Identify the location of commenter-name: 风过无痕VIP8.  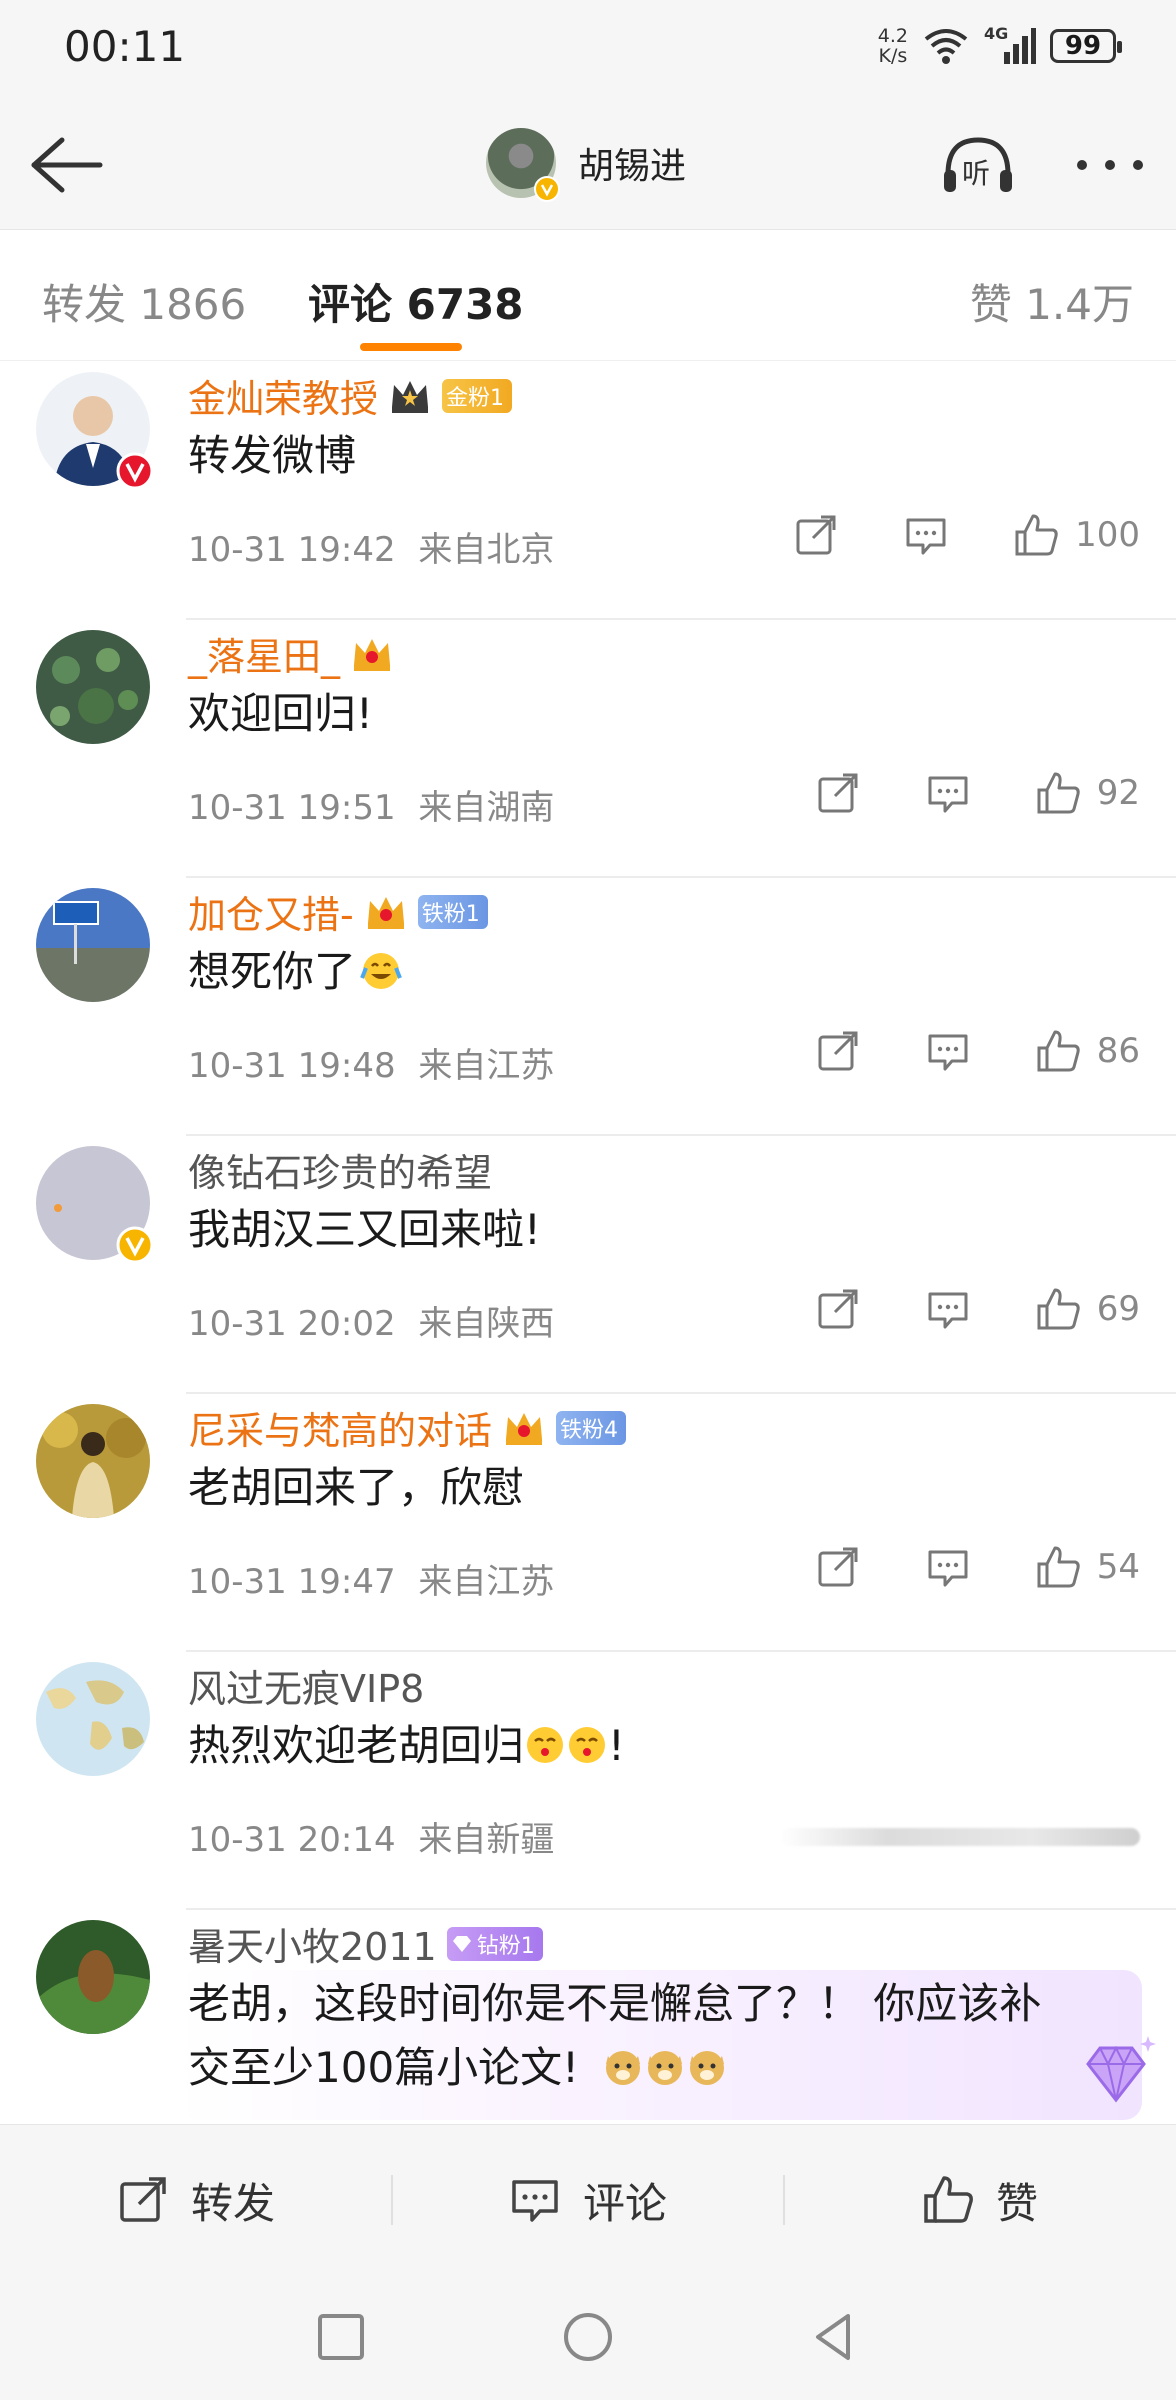
(306, 1685).